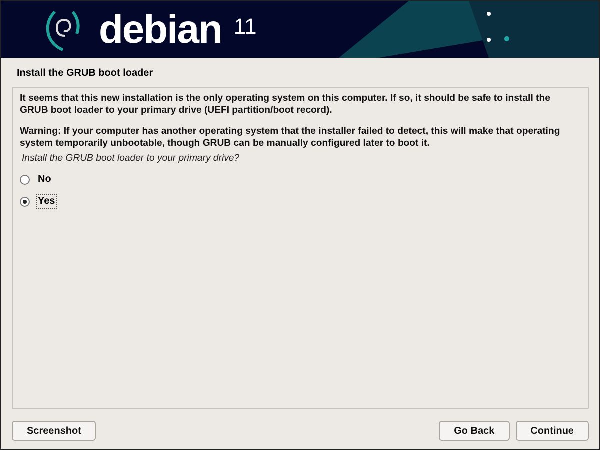 Image resolution: width=600 pixels, height=450 pixels. Describe the element at coordinates (160, 30) in the screenshot. I see `logo-text: debian` at that location.